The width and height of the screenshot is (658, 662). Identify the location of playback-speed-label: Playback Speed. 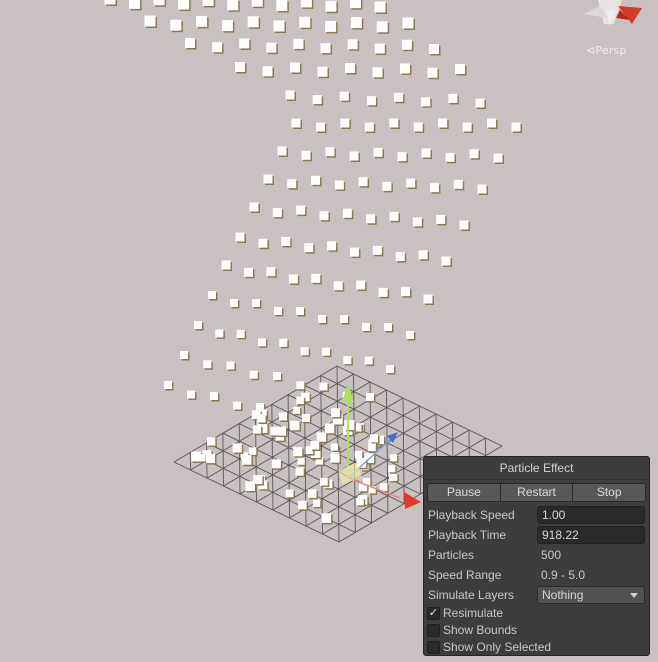
(471, 515).